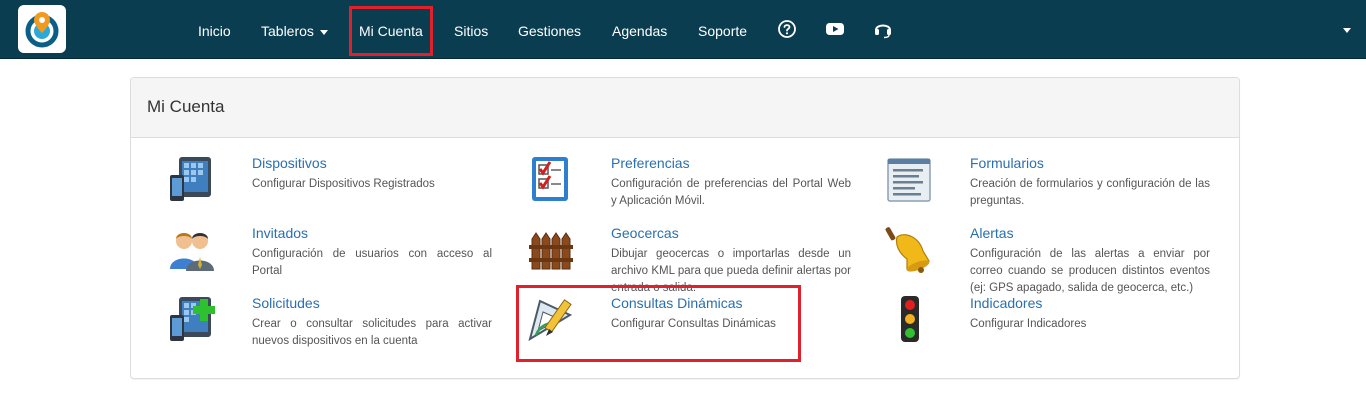 The width and height of the screenshot is (1366, 415). What do you see at coordinates (883, 29) in the screenshot?
I see `headset-icon` at bounding box center [883, 29].